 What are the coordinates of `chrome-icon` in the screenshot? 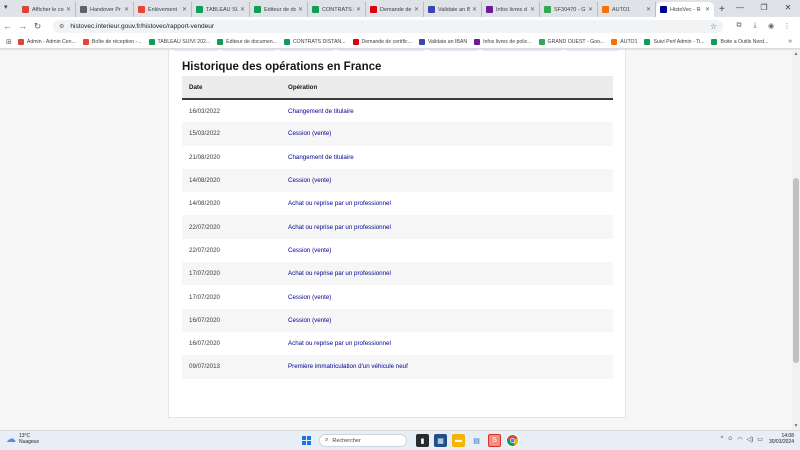 It's located at (512, 440).